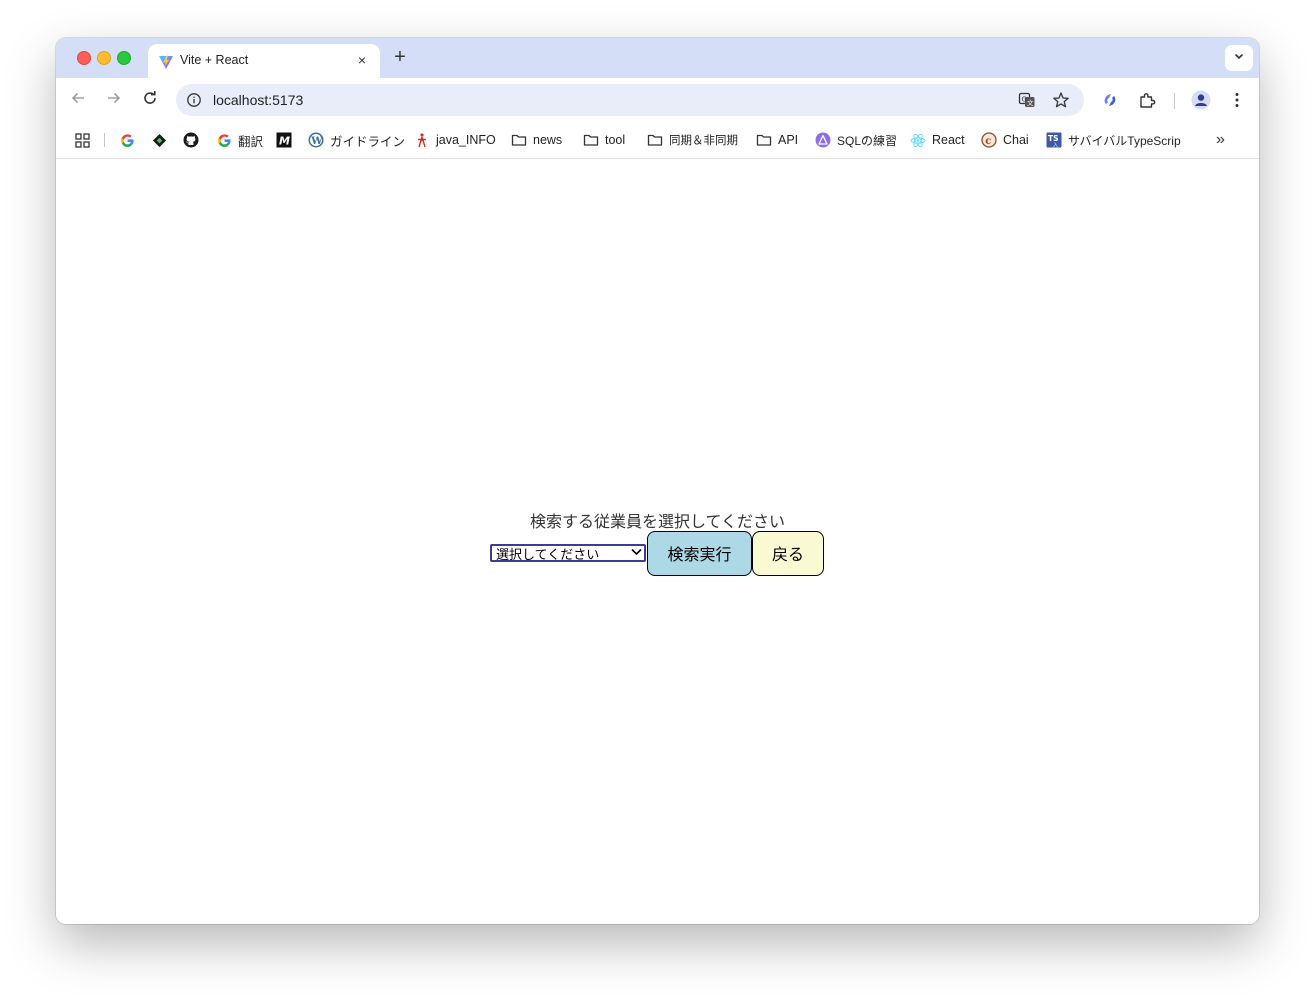 The width and height of the screenshot is (1315, 998). What do you see at coordinates (251, 141) in the screenshot?
I see `bookmark-label: 翻訳` at bounding box center [251, 141].